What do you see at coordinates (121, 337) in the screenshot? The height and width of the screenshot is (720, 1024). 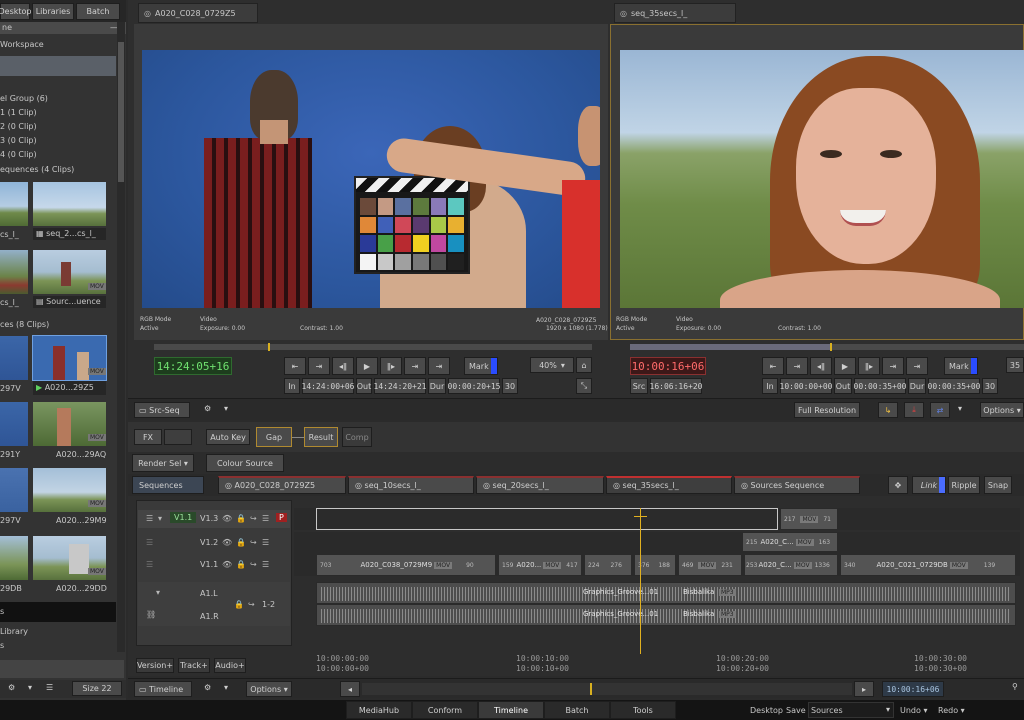 I see `left-scrollbar` at bounding box center [121, 337].